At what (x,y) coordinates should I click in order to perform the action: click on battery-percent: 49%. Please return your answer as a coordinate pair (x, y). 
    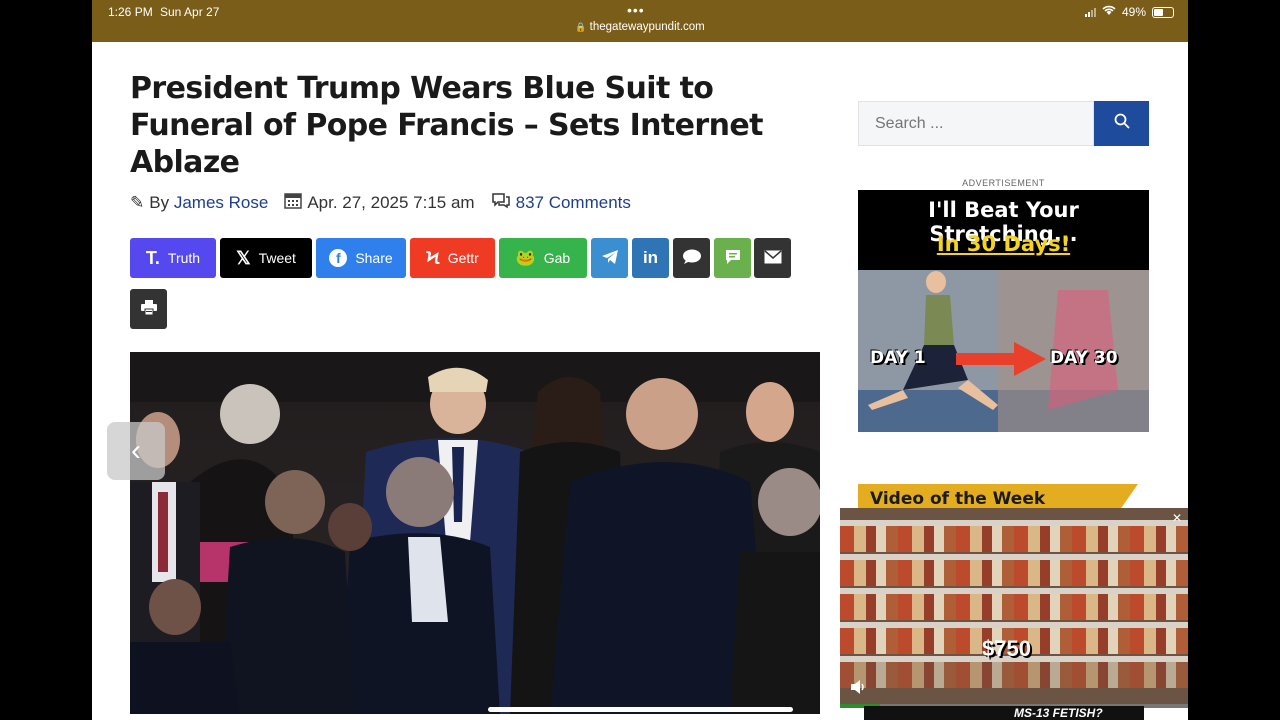
    Looking at the image, I should click on (1133, 12).